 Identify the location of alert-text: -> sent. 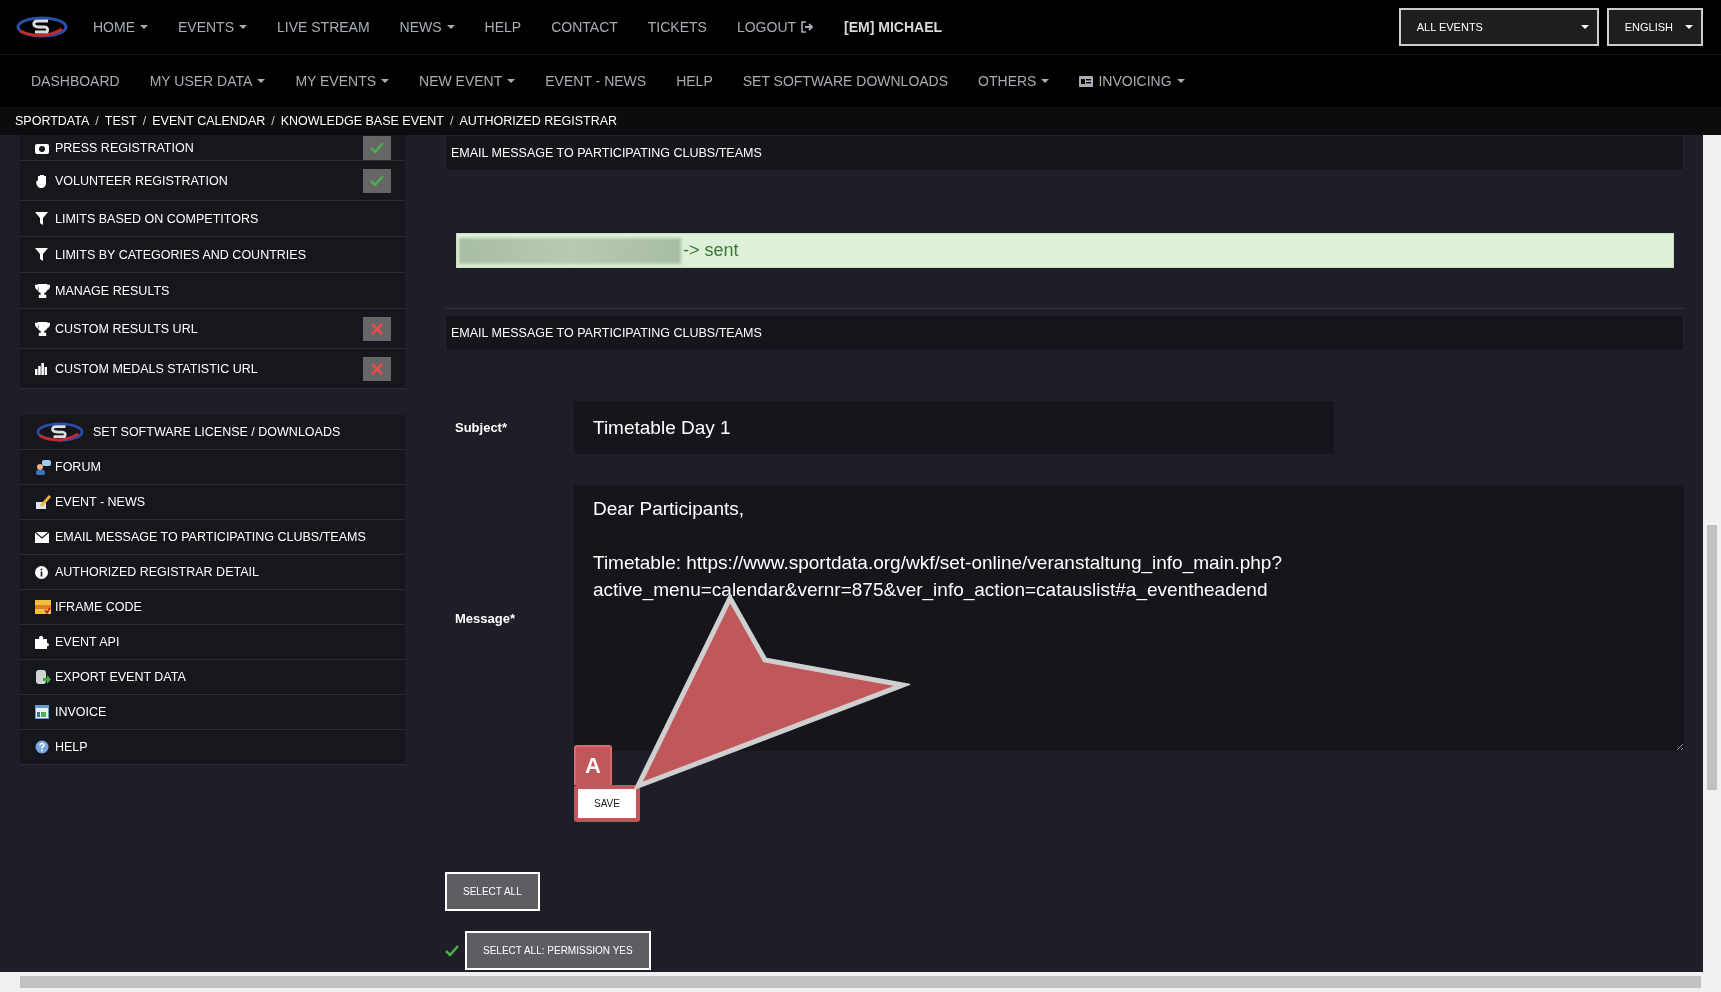
(711, 250).